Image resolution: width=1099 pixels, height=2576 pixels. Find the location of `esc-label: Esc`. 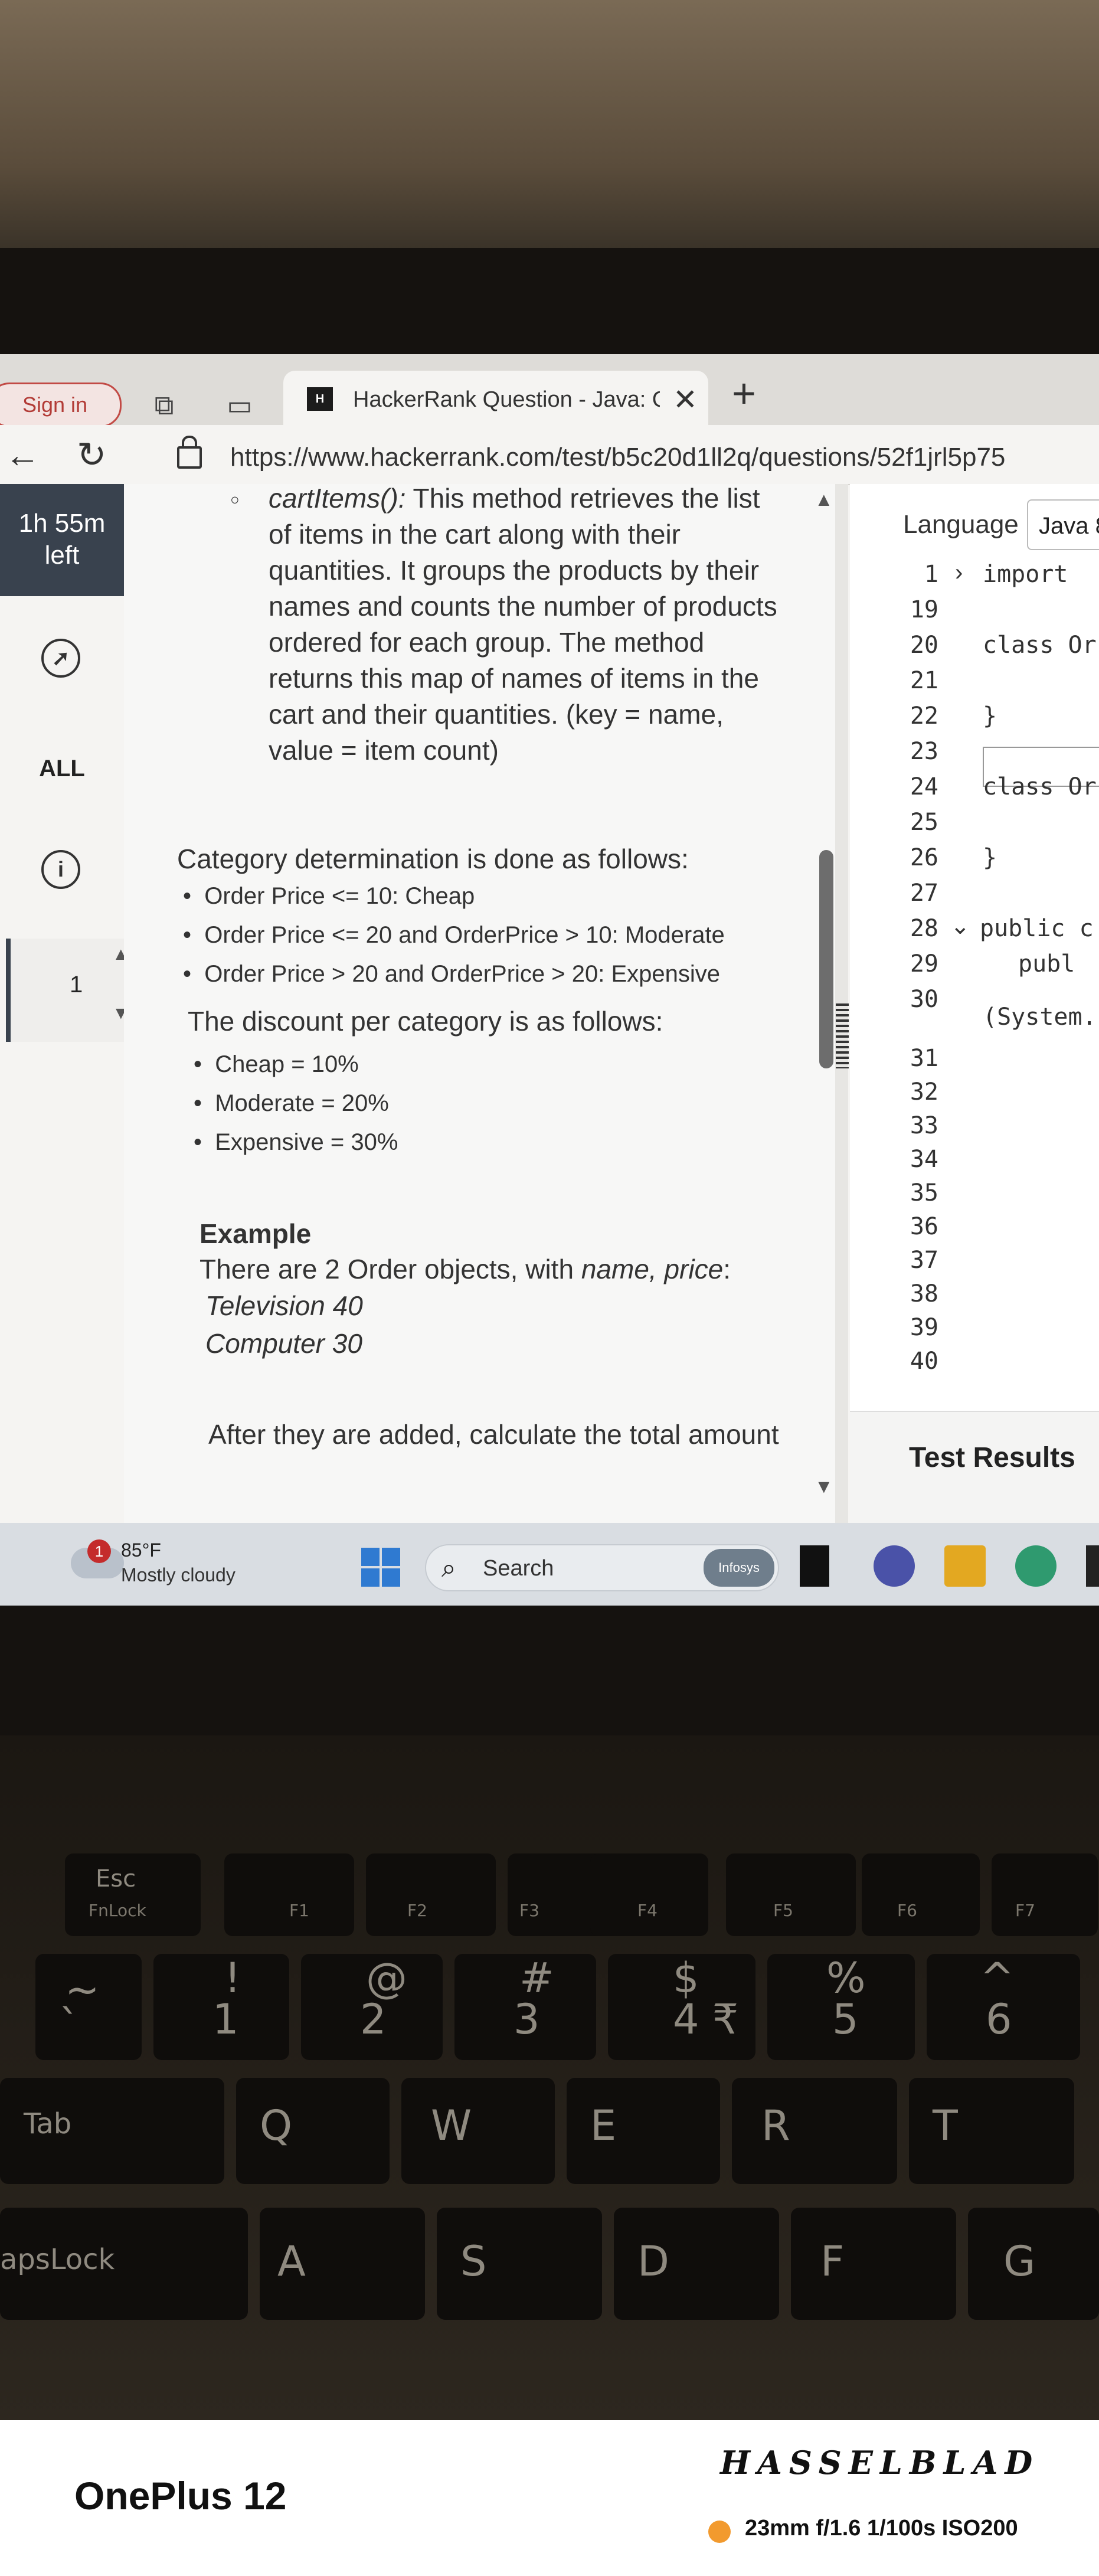

esc-label: Esc is located at coordinates (116, 1878).